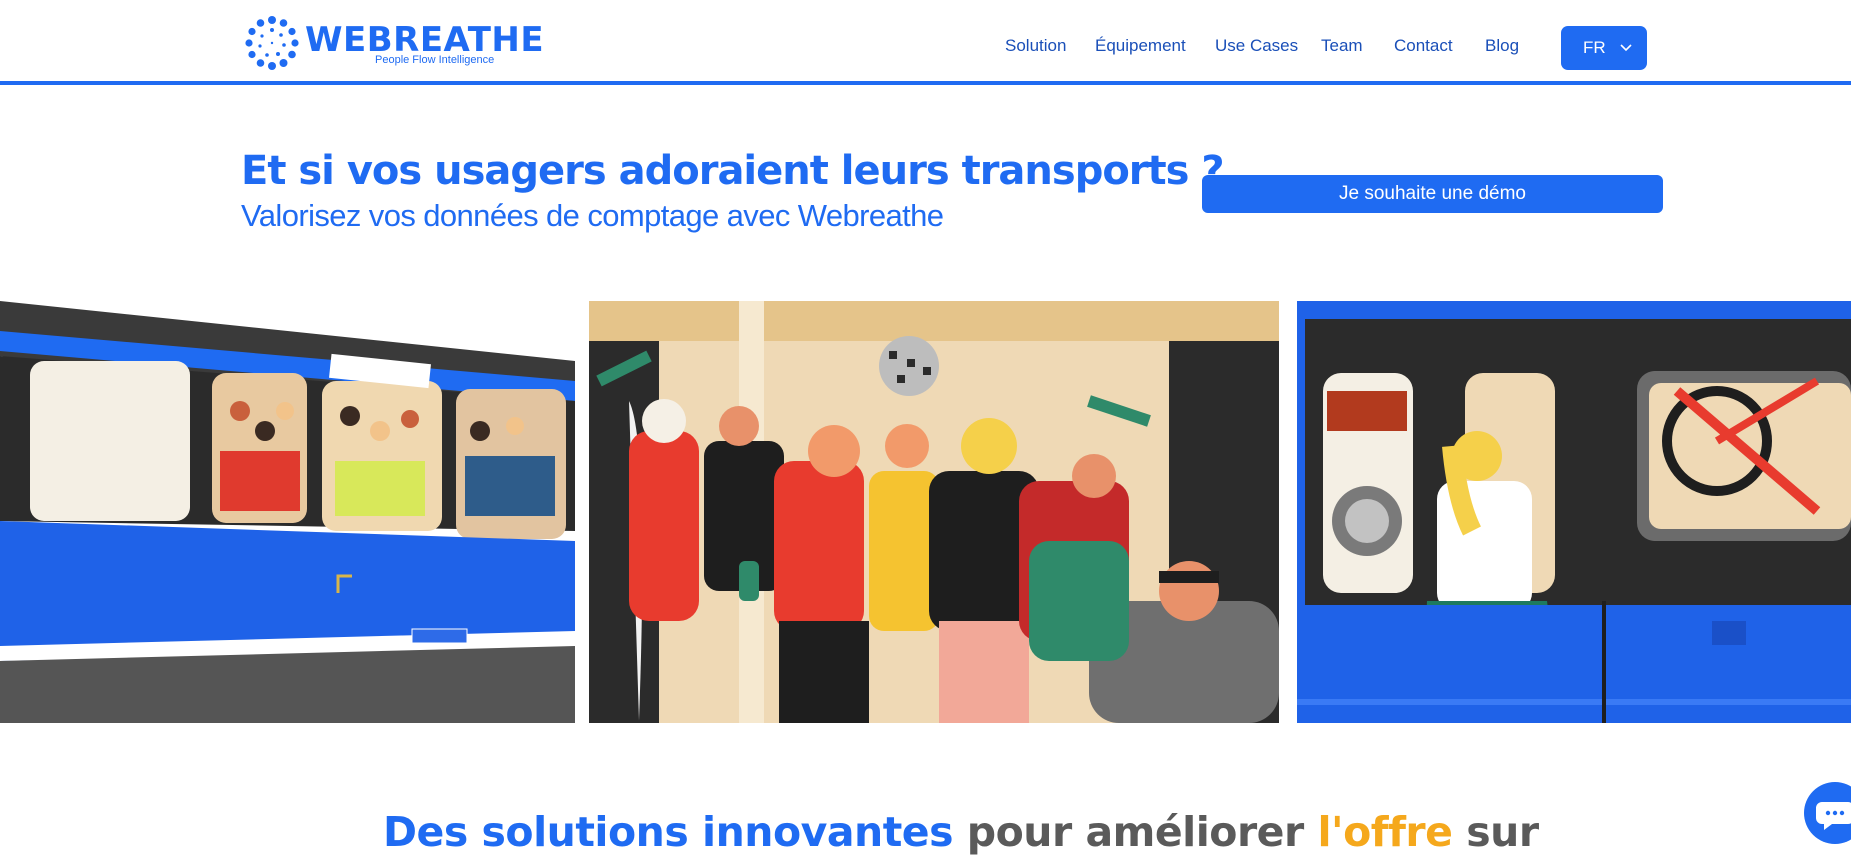 The image size is (1851, 856). I want to click on language-selected: FR, so click(1594, 47).